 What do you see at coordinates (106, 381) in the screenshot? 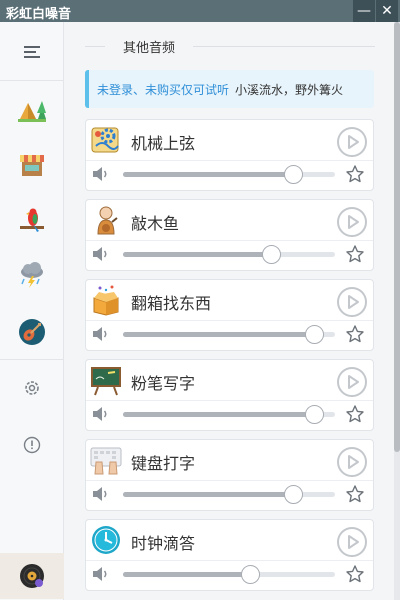
I see `chalkboard-icon` at bounding box center [106, 381].